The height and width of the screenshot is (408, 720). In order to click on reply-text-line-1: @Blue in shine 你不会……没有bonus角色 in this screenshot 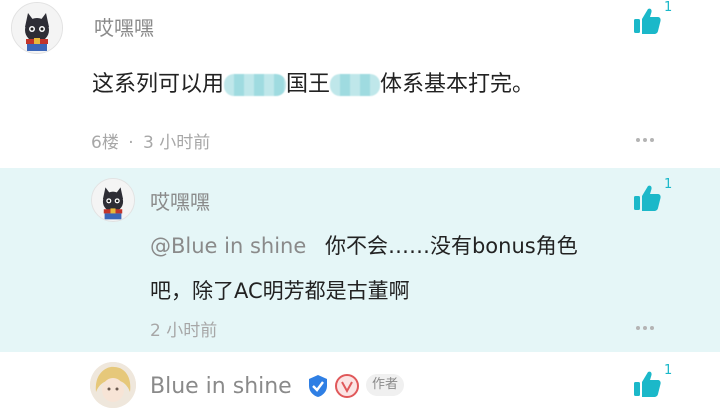, I will do `click(364, 245)`.